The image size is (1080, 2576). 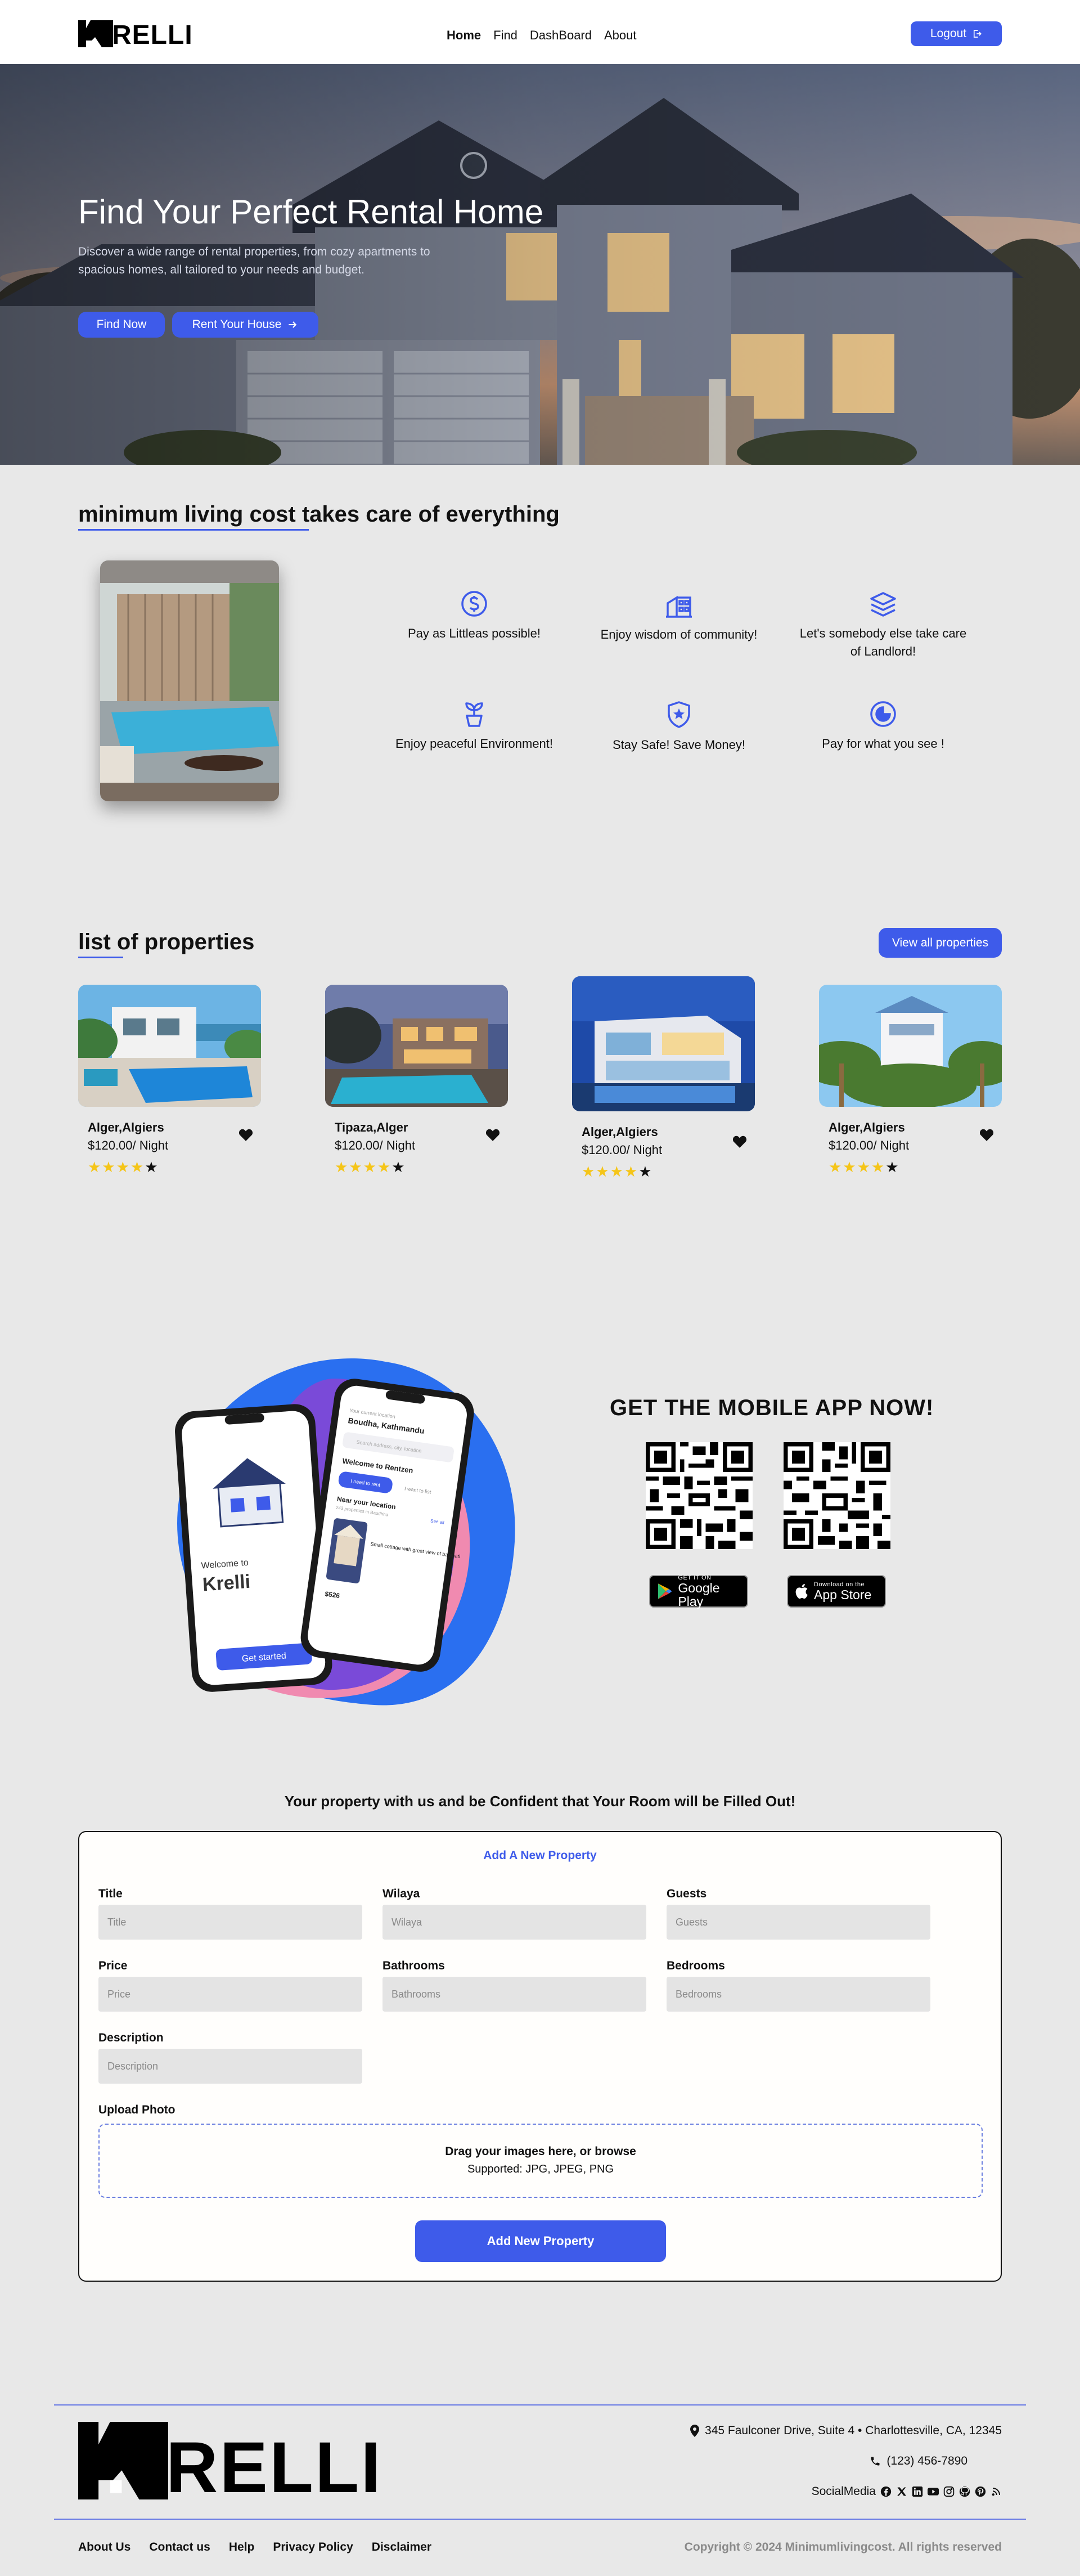 What do you see at coordinates (401, 1893) in the screenshot?
I see `wilaya-label: Wilaya` at bounding box center [401, 1893].